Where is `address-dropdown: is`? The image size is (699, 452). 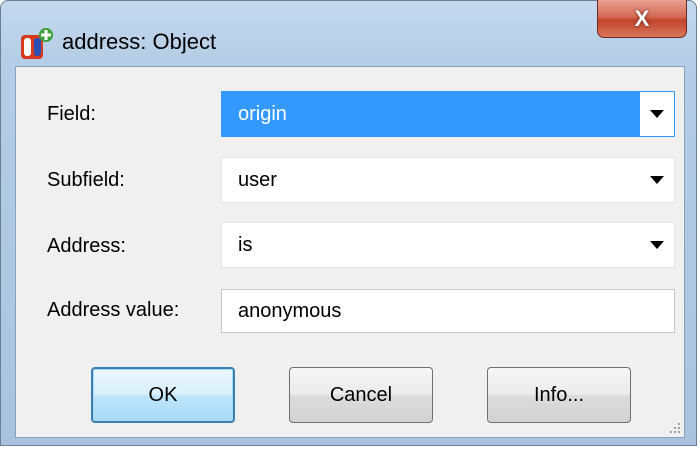
address-dropdown: is is located at coordinates (448, 245).